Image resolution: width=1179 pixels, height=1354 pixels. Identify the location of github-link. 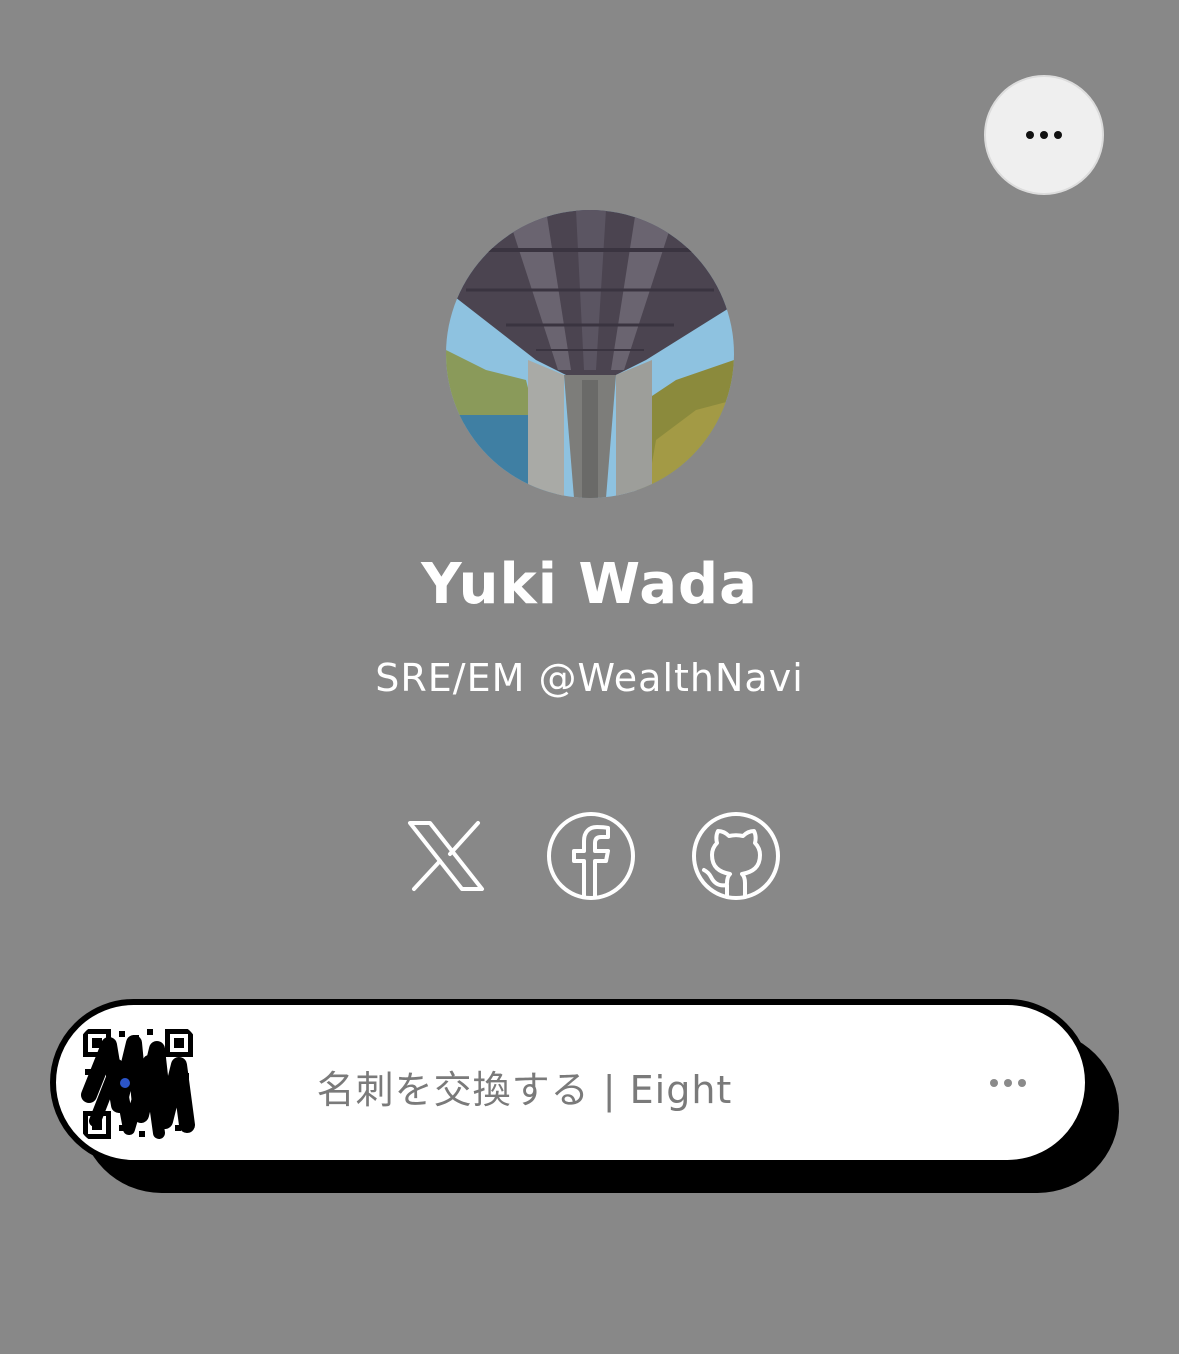
(736, 856).